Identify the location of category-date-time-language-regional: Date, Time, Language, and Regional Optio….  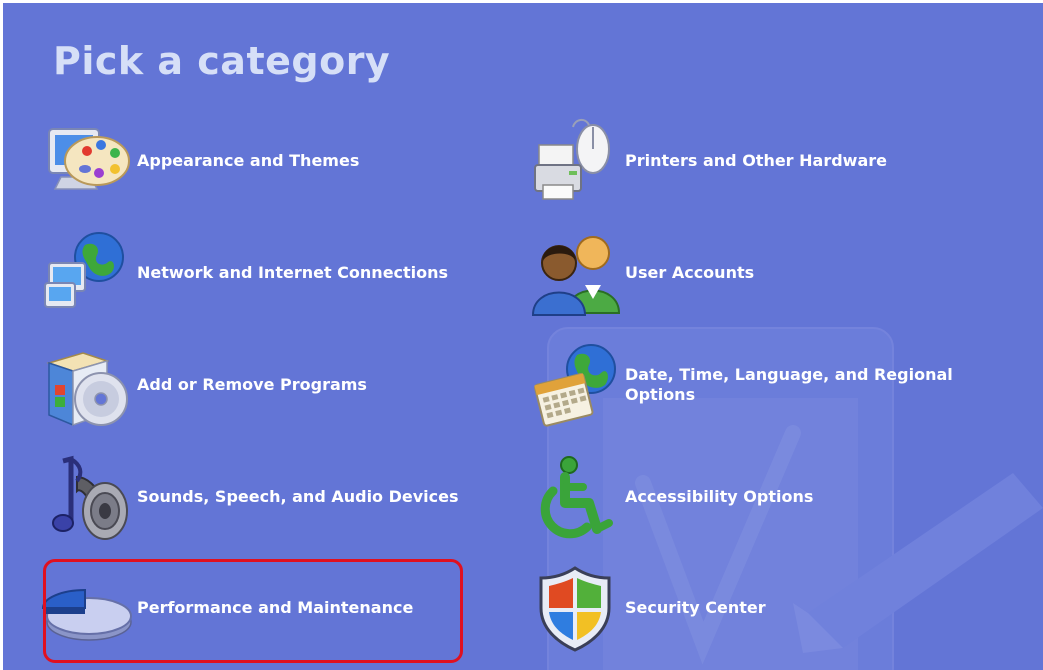
(762, 385).